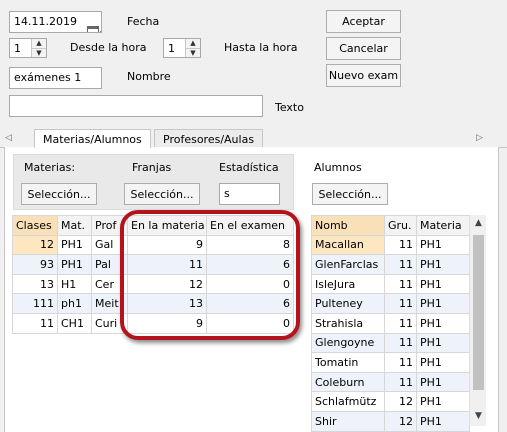 The image size is (507, 432). I want to click on highlight-callout, so click(210, 275).